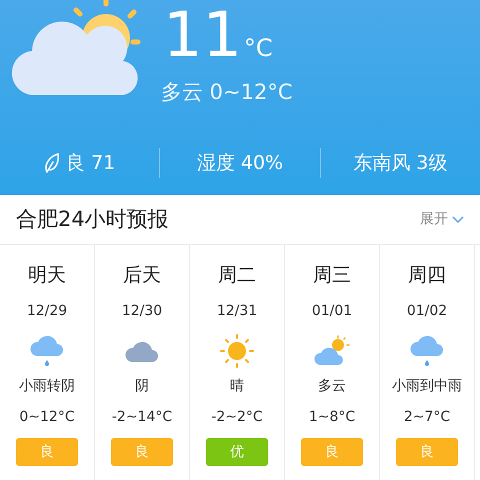 Image resolution: width=480 pixels, height=480 pixels. Describe the element at coordinates (142, 275) in the screenshot. I see `day-label: 后天` at that location.